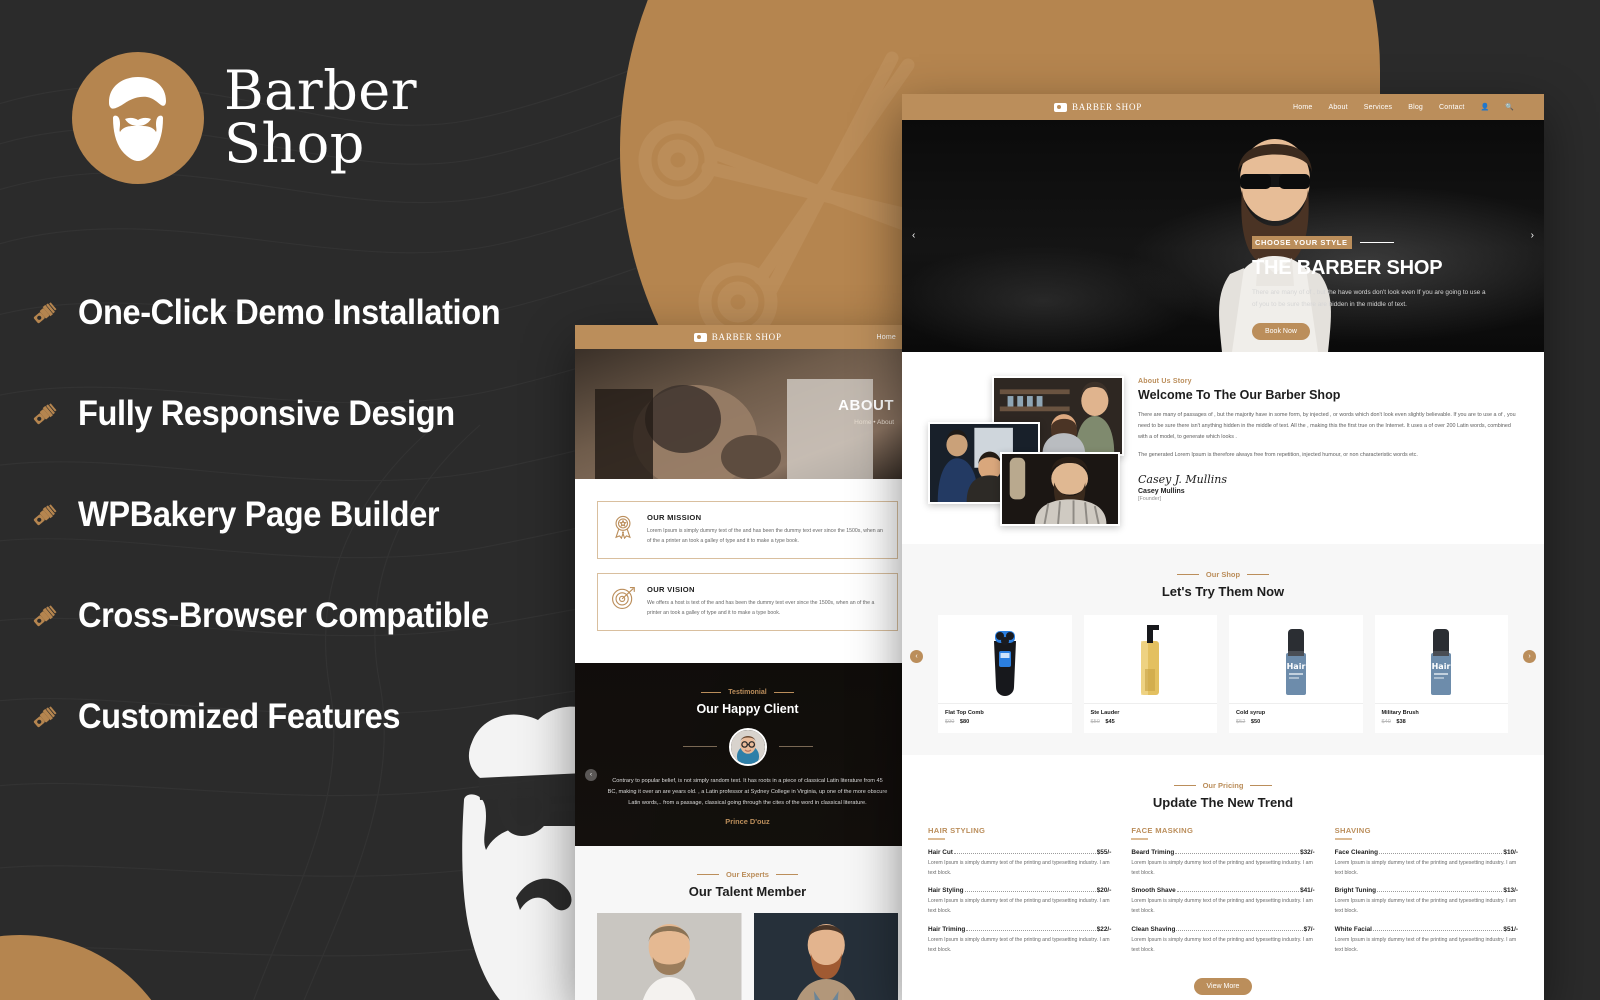 Image resolution: width=1600 pixels, height=1000 pixels. I want to click on service-name: Clean Shaving, so click(1153, 929).